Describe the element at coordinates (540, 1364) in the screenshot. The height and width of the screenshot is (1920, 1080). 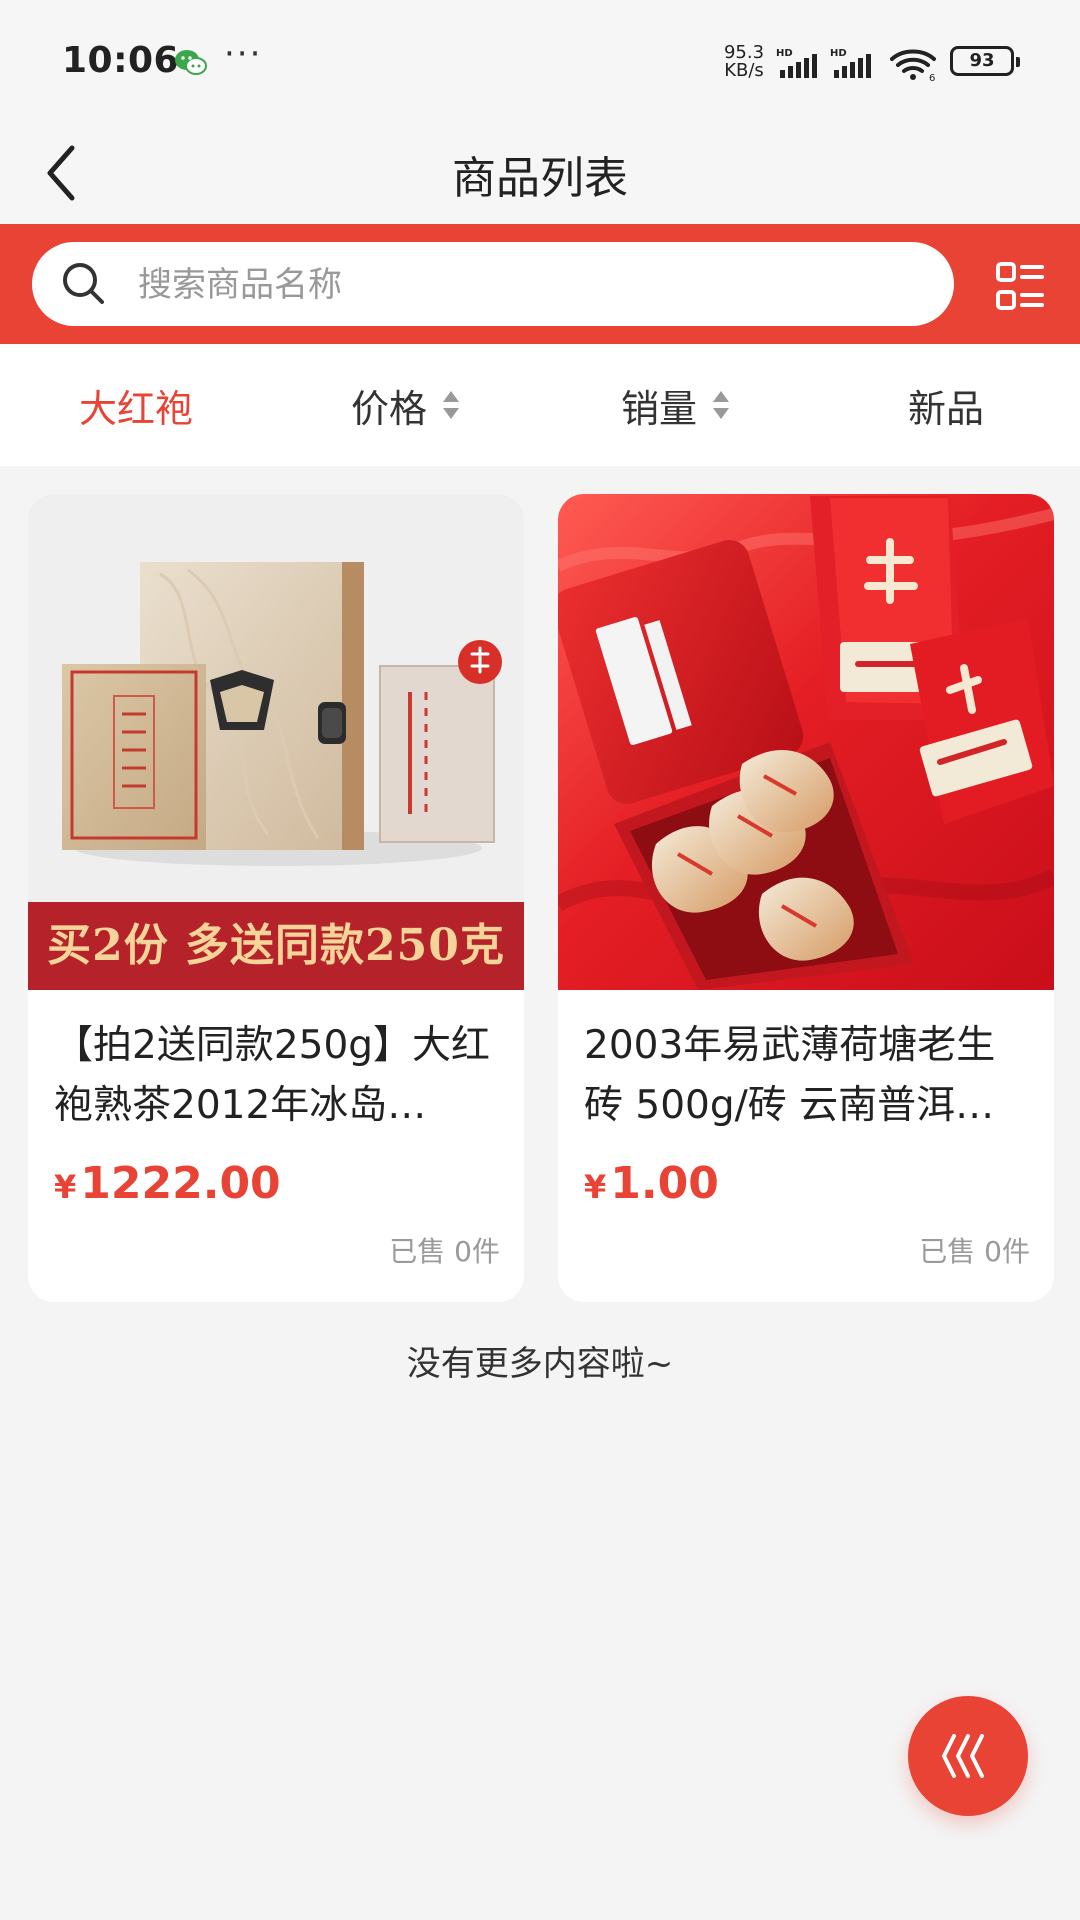
I see `end-of-list-message: 没有更多内容啦~` at that location.